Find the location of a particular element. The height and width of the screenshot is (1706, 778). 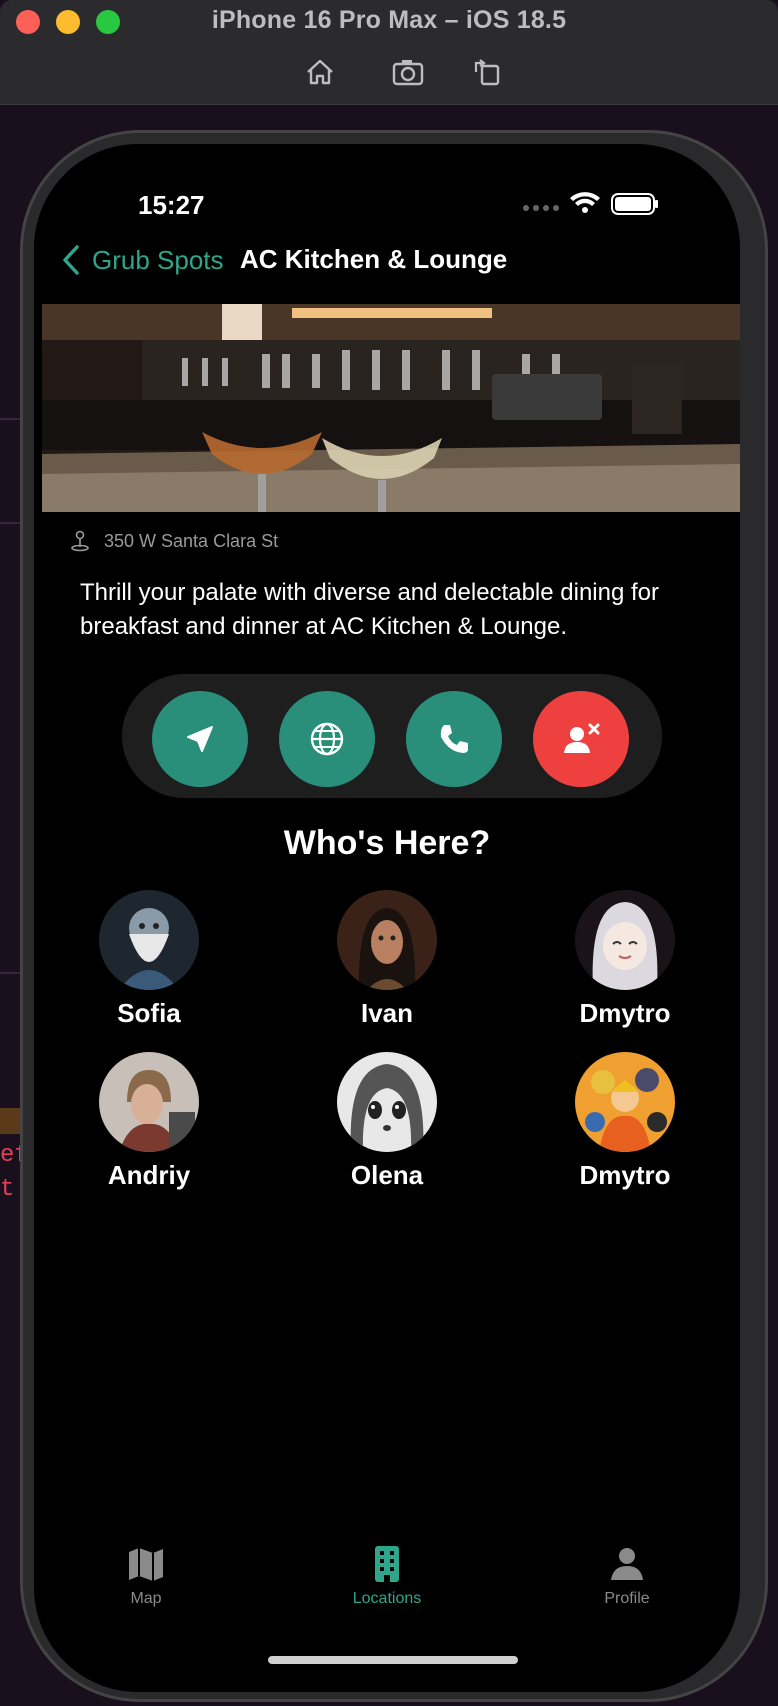

bar-photo is located at coordinates (391, 408).